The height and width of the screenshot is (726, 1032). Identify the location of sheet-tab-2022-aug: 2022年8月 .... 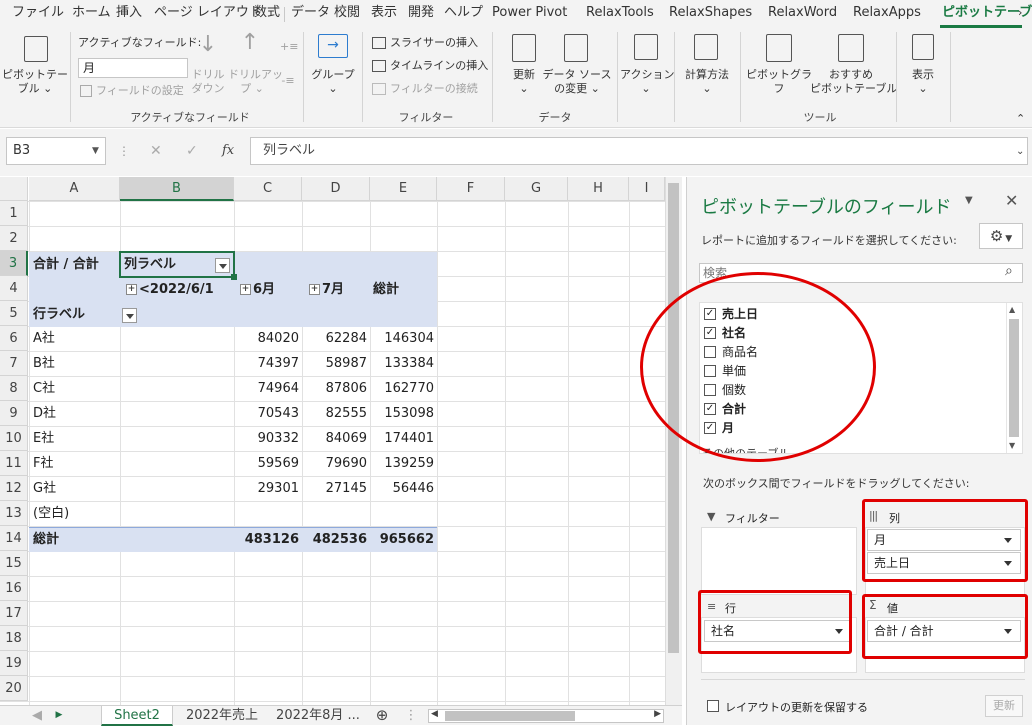
(318, 716).